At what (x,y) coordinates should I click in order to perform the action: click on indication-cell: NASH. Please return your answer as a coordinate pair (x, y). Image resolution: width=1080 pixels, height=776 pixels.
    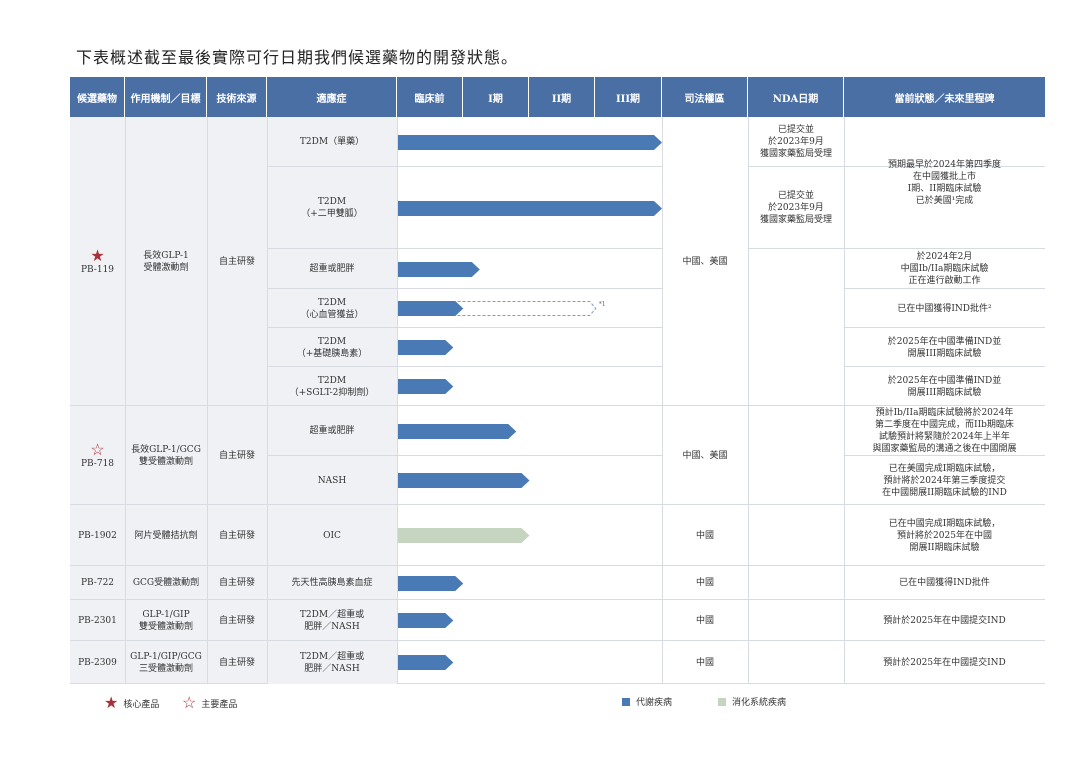
    Looking at the image, I should click on (332, 480).